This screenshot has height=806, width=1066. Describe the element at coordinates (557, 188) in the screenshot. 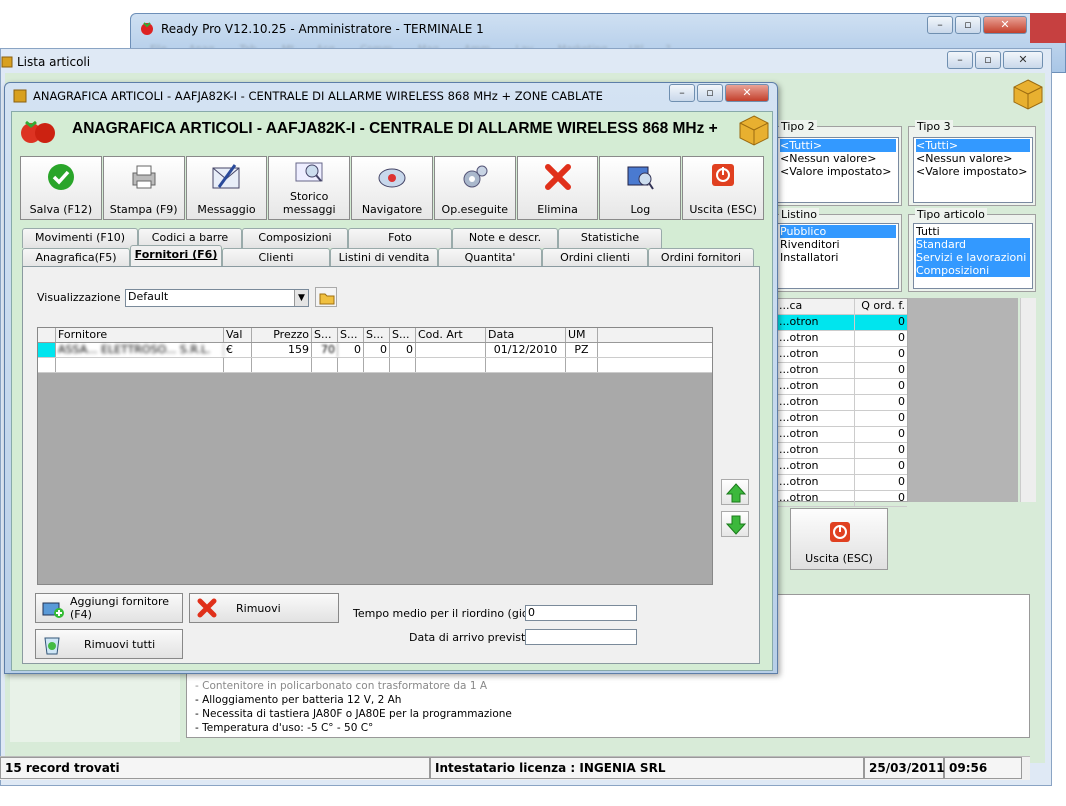

I see `delete-button: Elimina` at that location.